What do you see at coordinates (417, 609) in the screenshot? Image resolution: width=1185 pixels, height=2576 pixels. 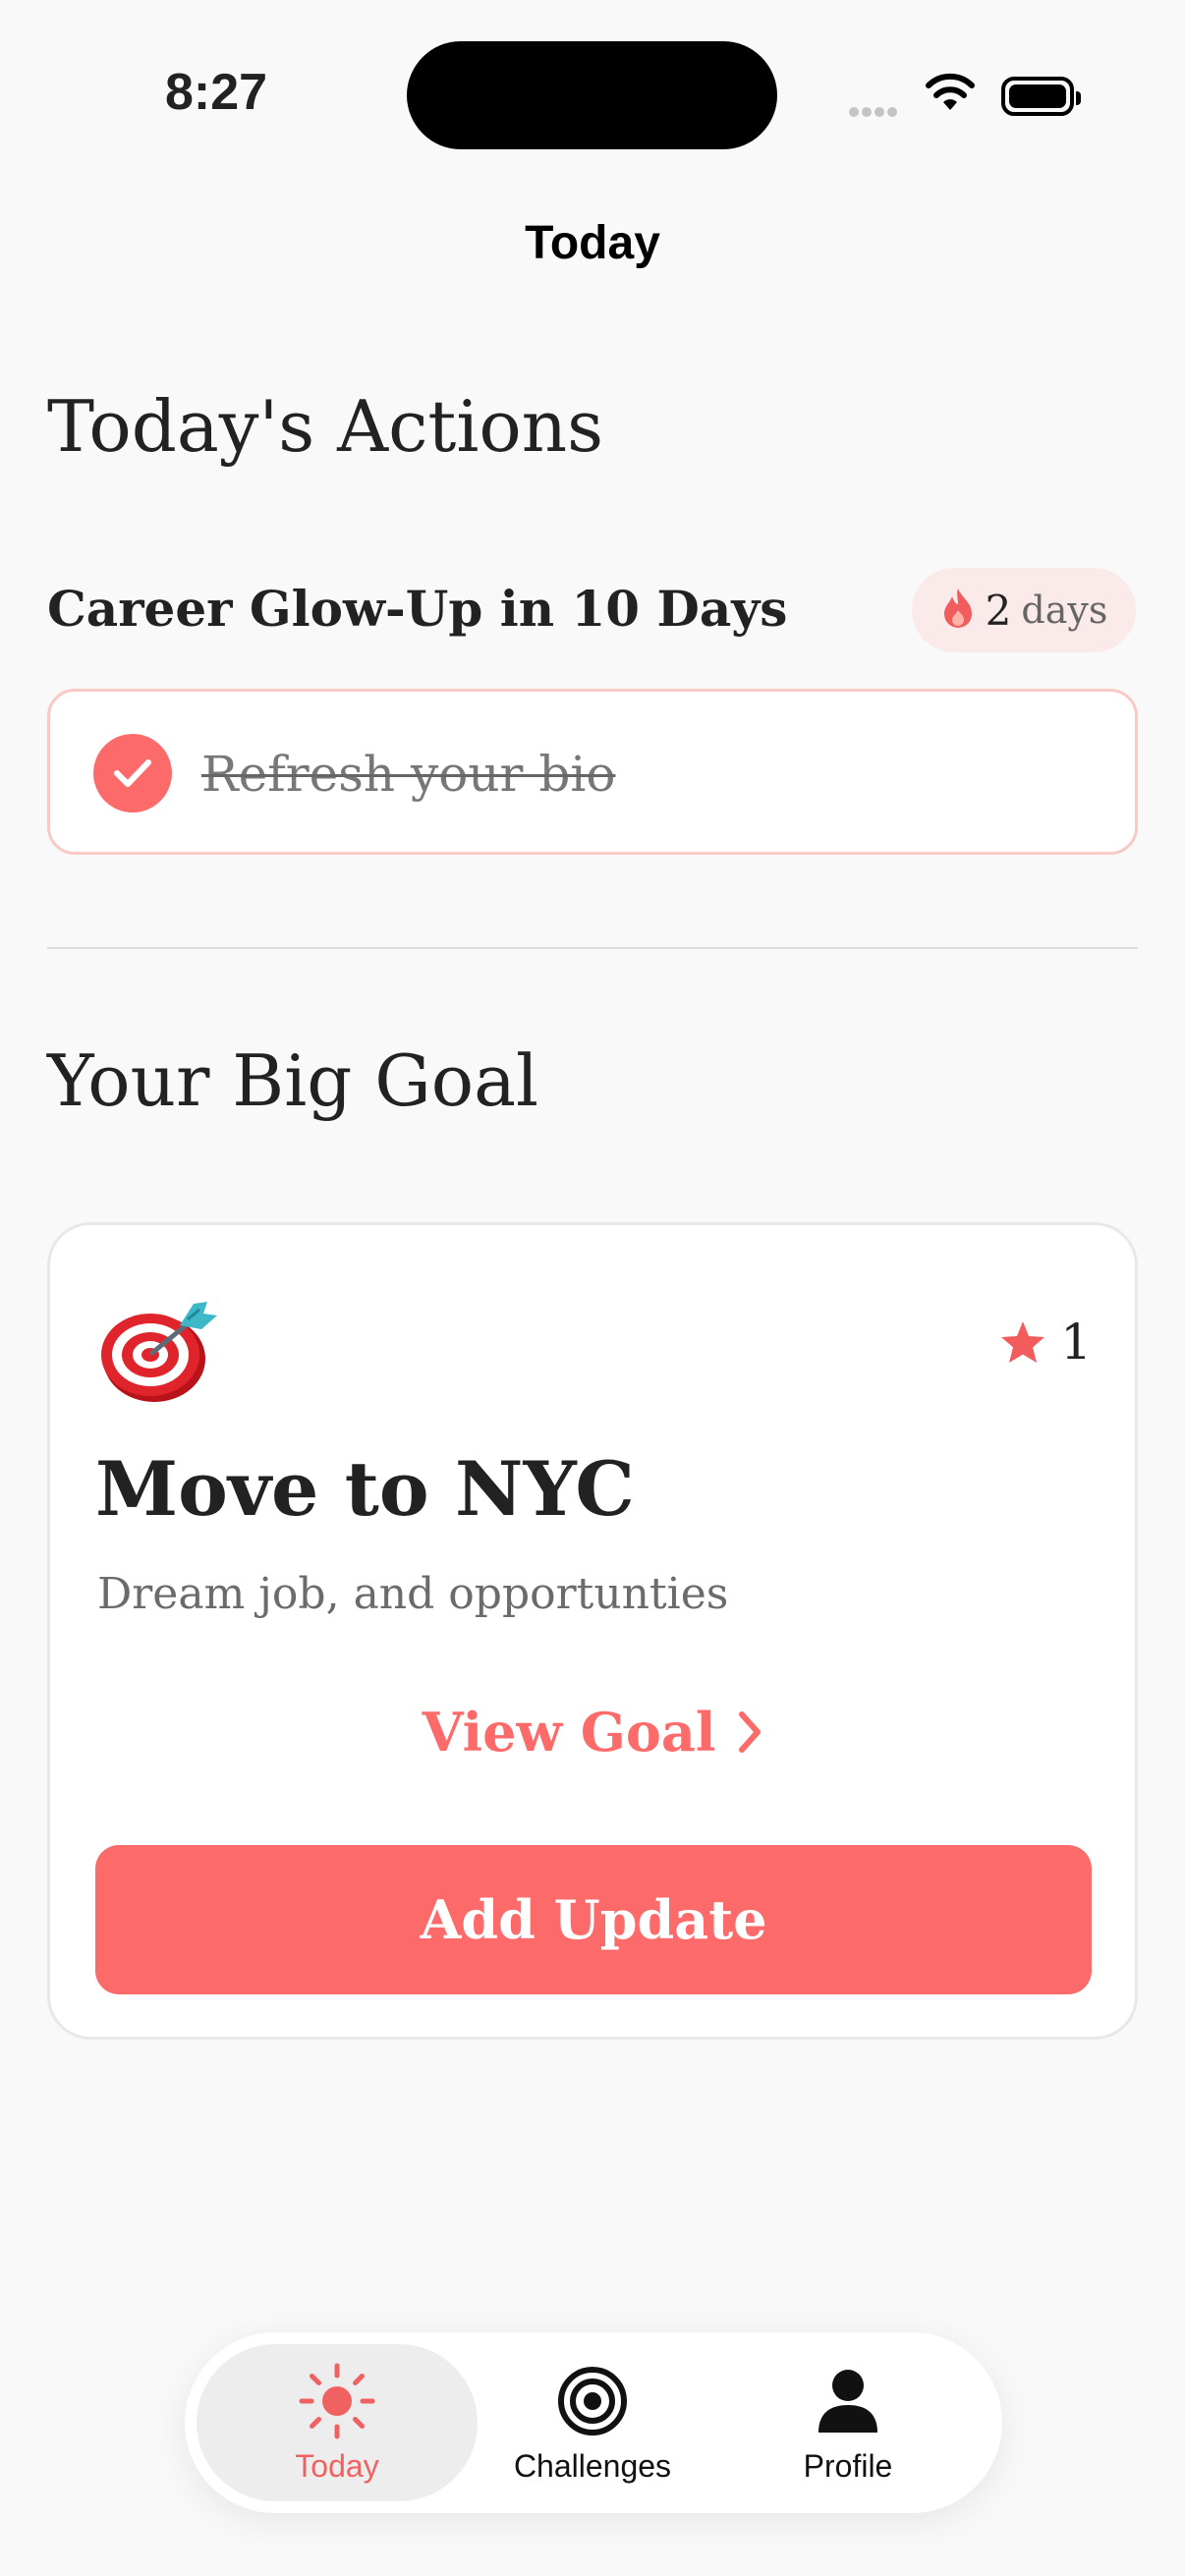 I see `challenge-name: Career Glow-Up in 10 Days` at bounding box center [417, 609].